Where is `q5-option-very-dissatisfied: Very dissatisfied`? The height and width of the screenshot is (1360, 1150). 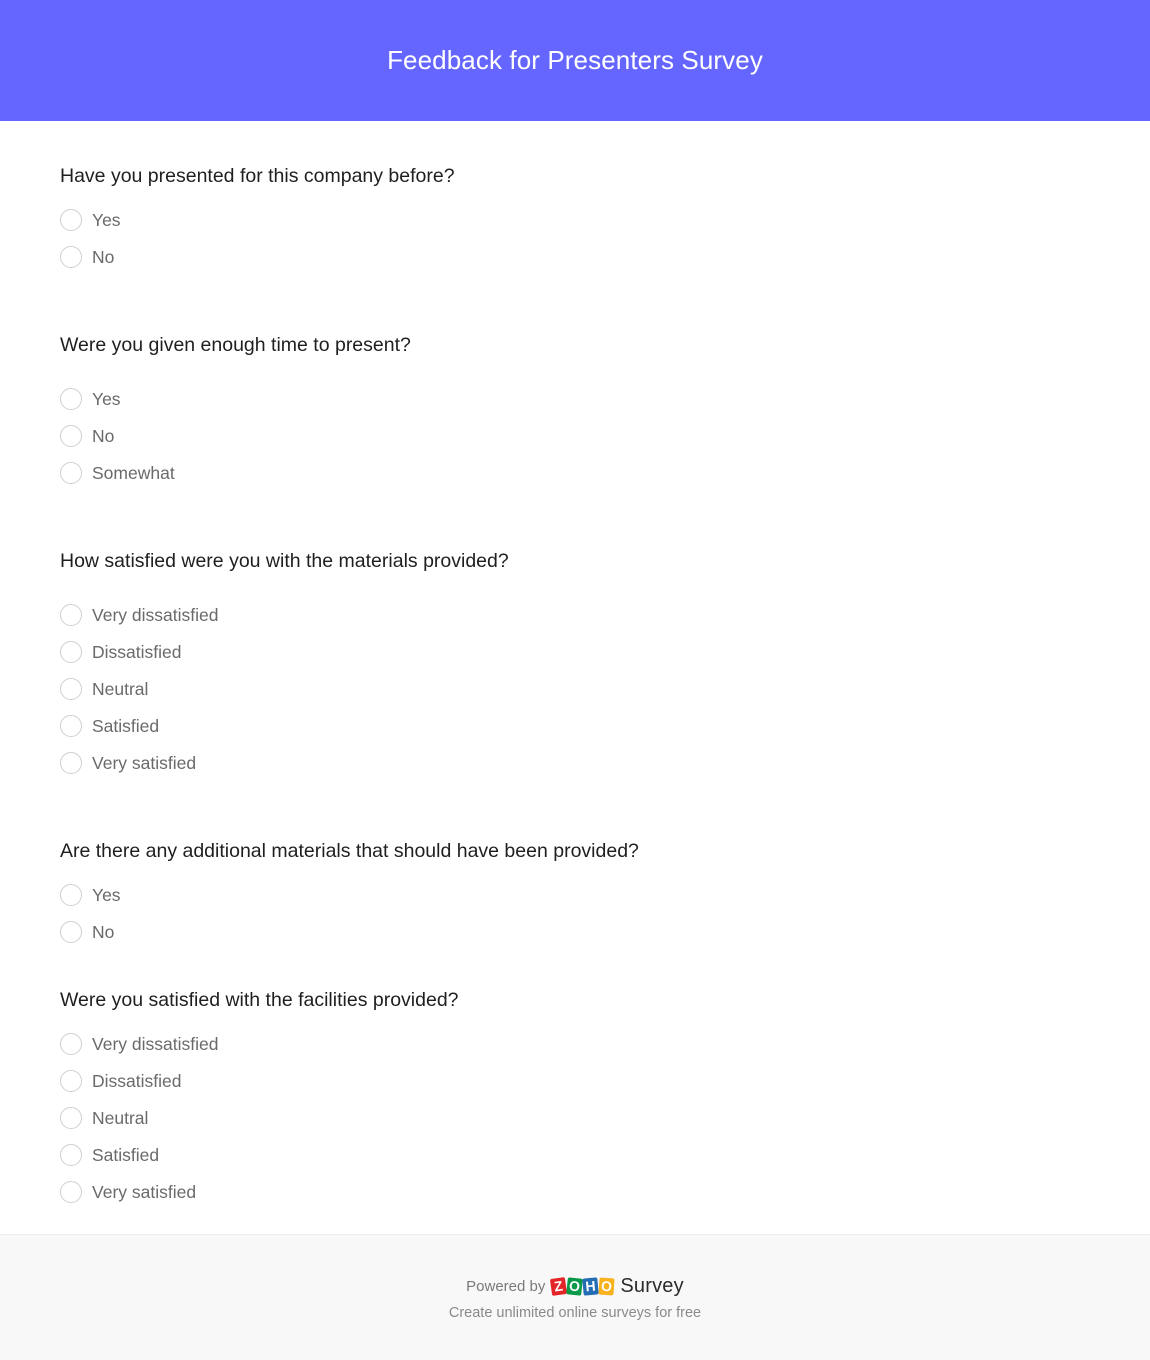 q5-option-very-dissatisfied: Very dissatisfied is located at coordinates (139, 1044).